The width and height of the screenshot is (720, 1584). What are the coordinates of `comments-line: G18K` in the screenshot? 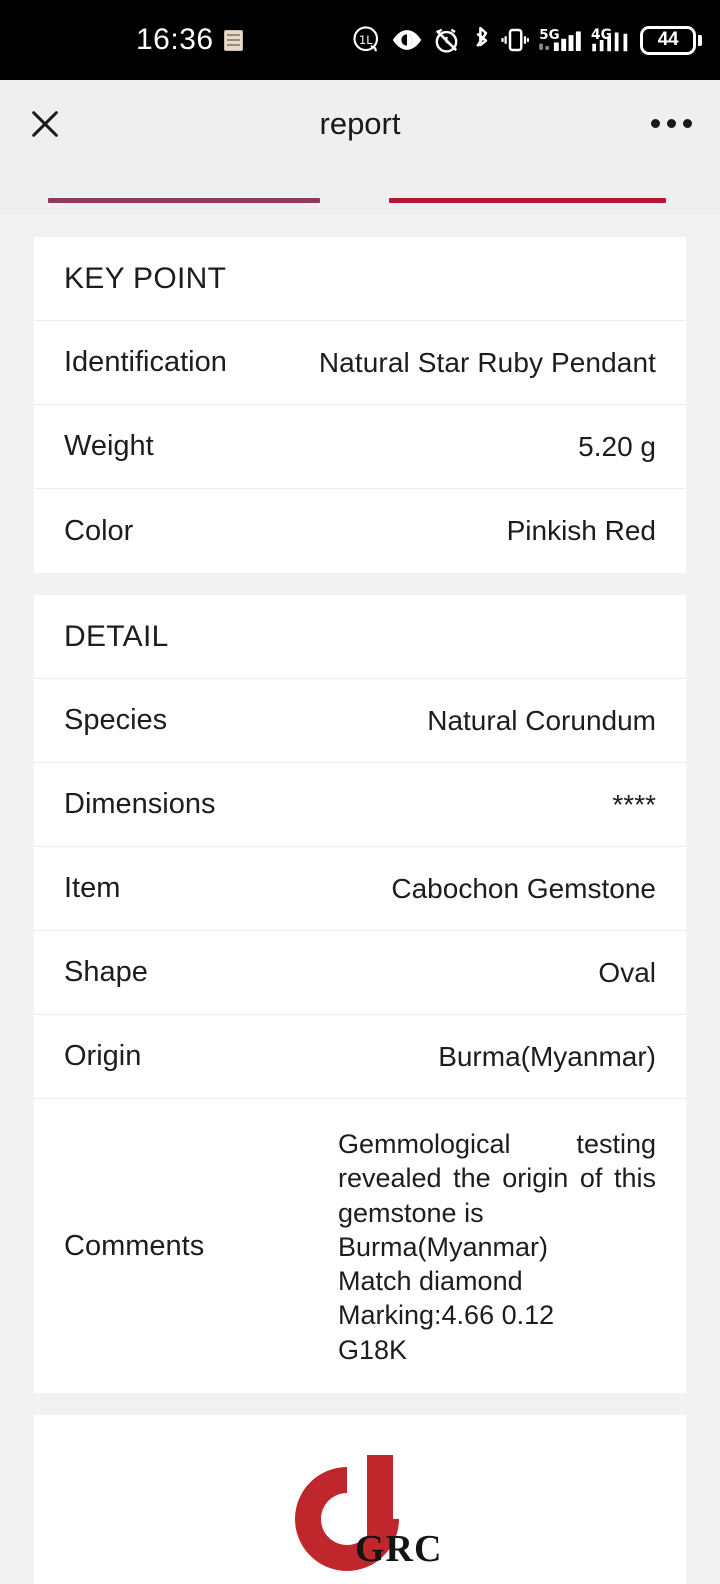 It's located at (373, 1349).